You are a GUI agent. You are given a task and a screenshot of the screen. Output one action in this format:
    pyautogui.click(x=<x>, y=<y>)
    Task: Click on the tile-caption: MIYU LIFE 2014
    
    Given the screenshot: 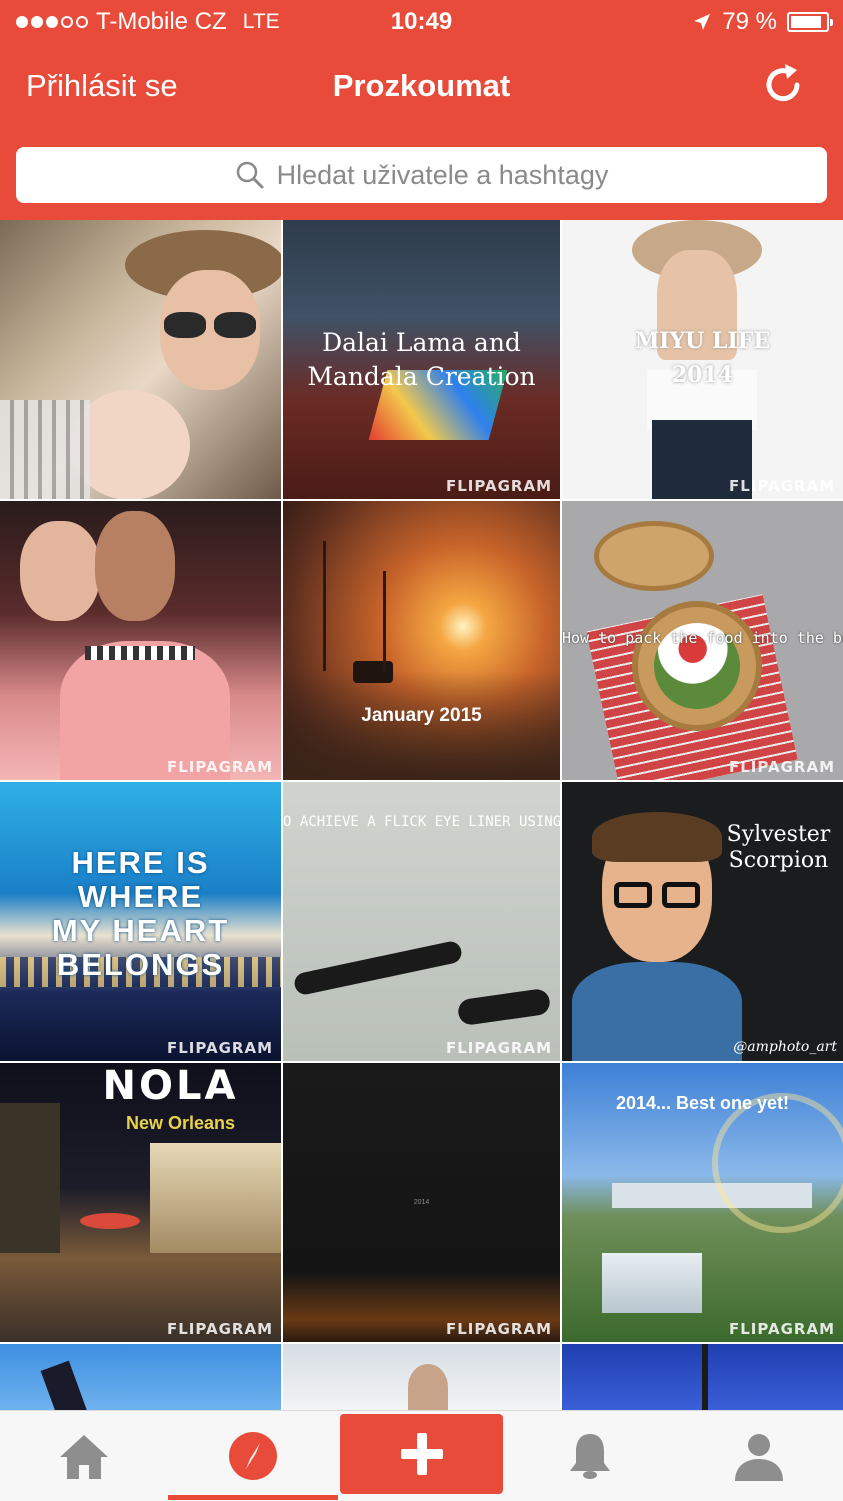 What is the action you would take?
    pyautogui.click(x=702, y=358)
    